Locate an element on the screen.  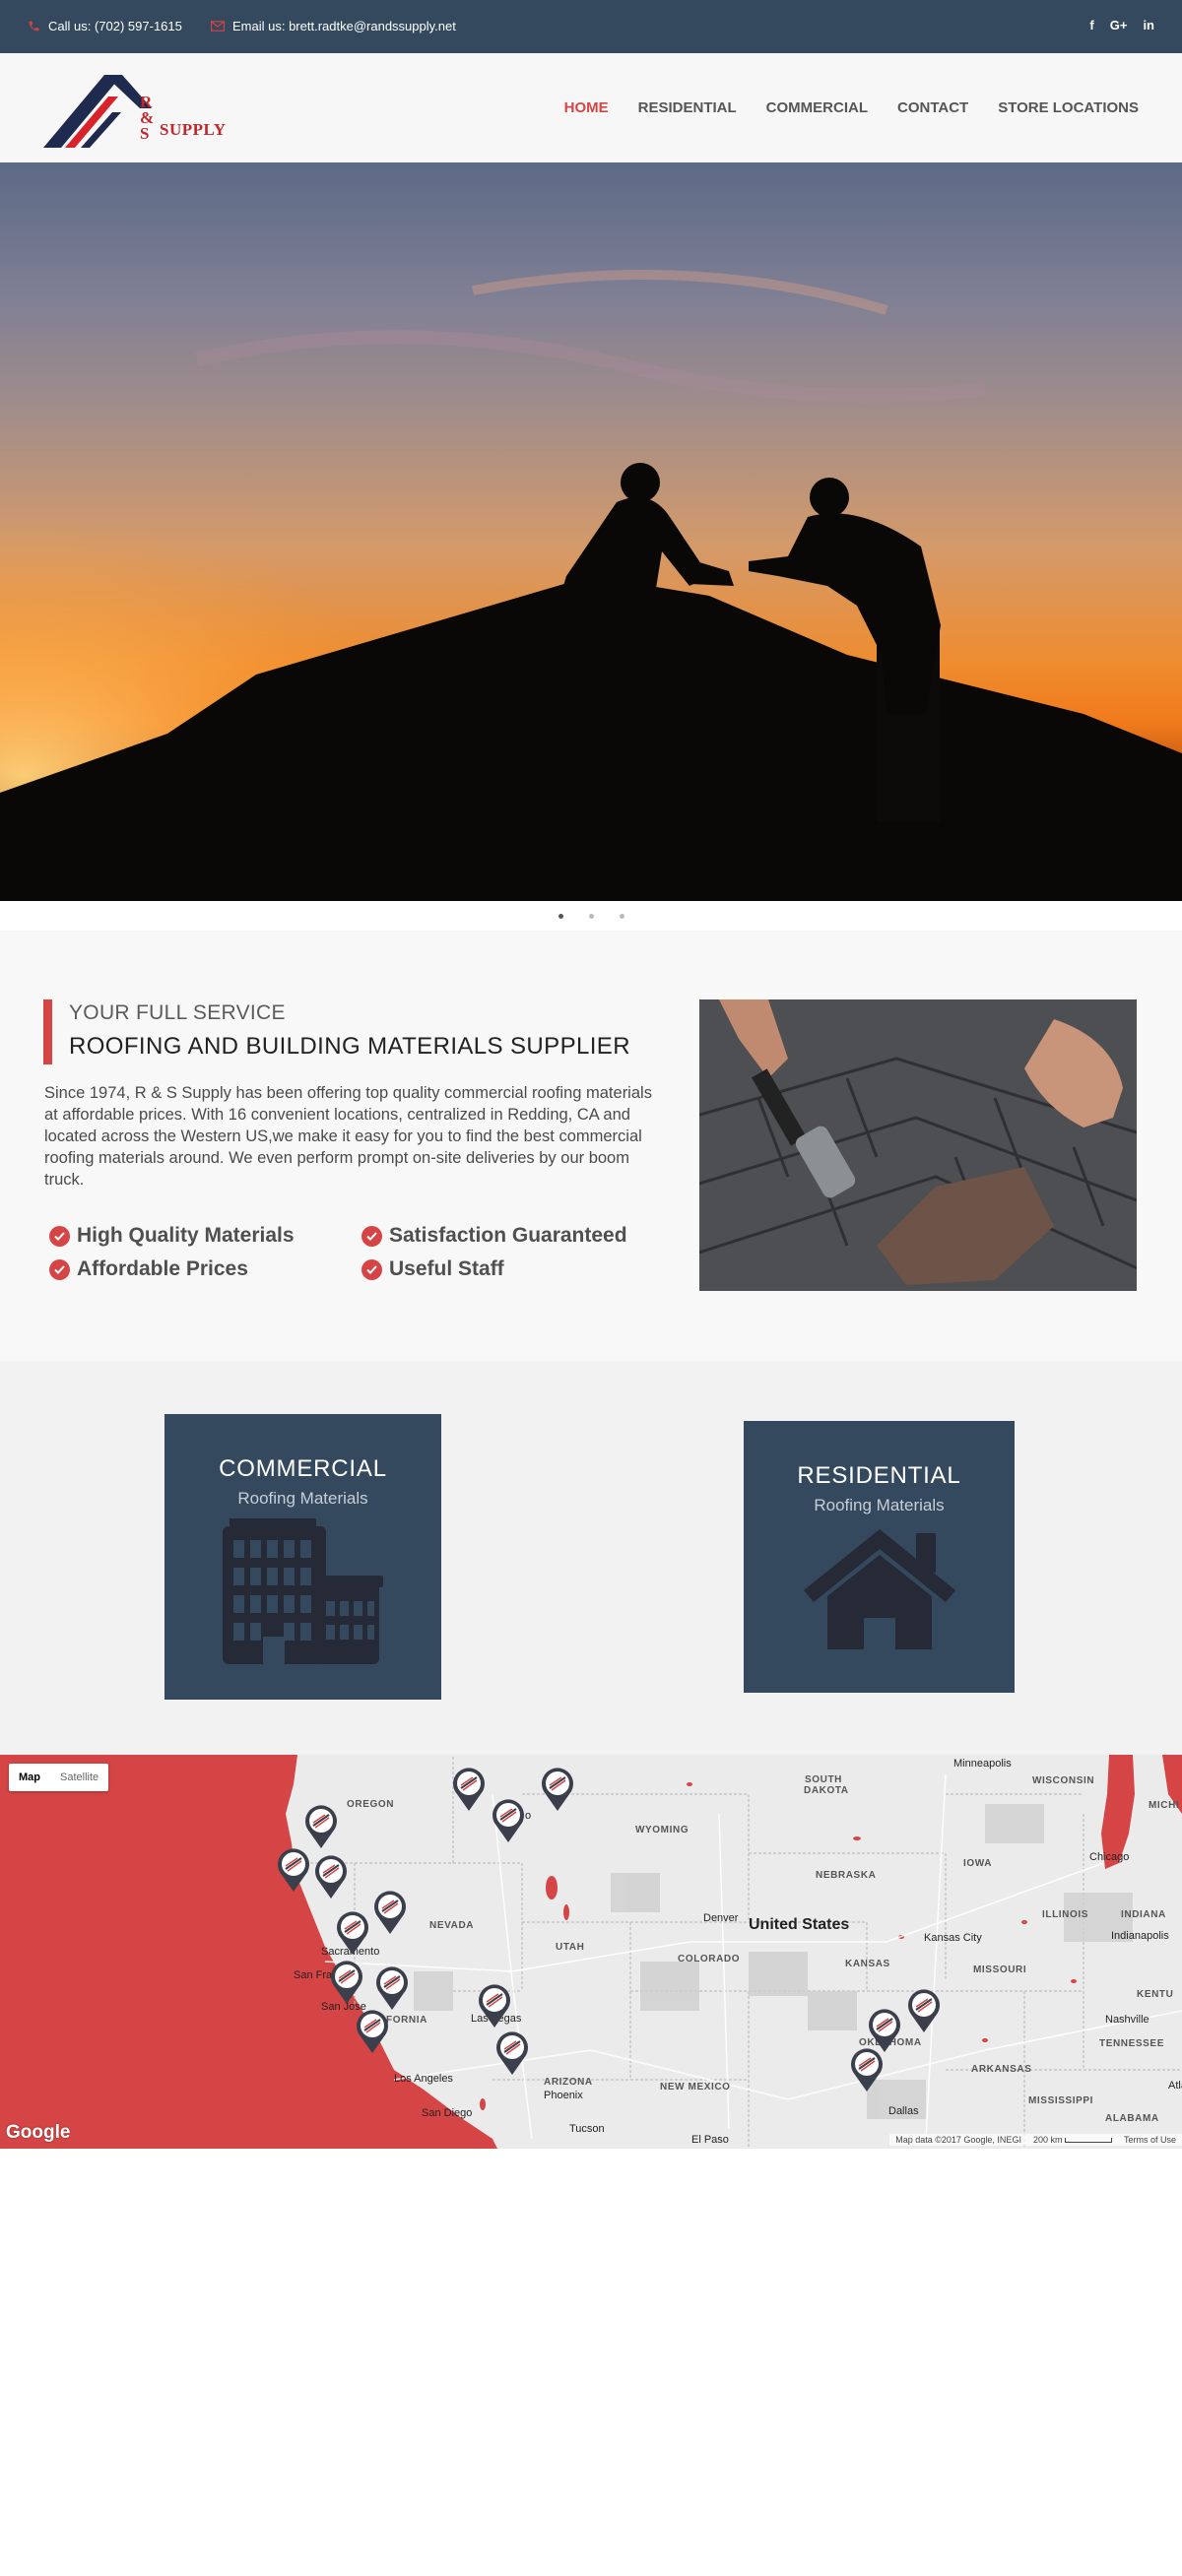
feature-item: Satisfaction Guaranteed is located at coordinates (494, 1236).